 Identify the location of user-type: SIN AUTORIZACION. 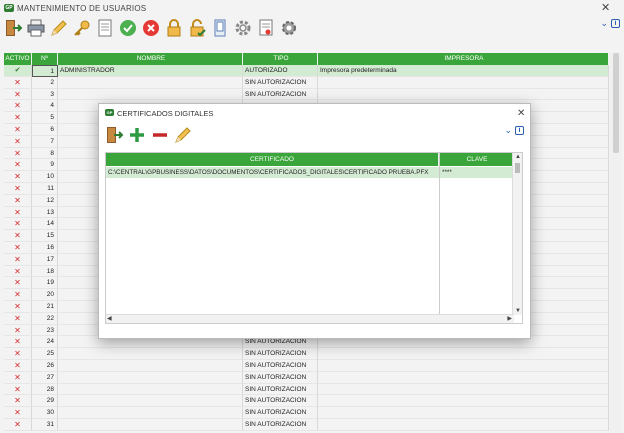
(280, 365).